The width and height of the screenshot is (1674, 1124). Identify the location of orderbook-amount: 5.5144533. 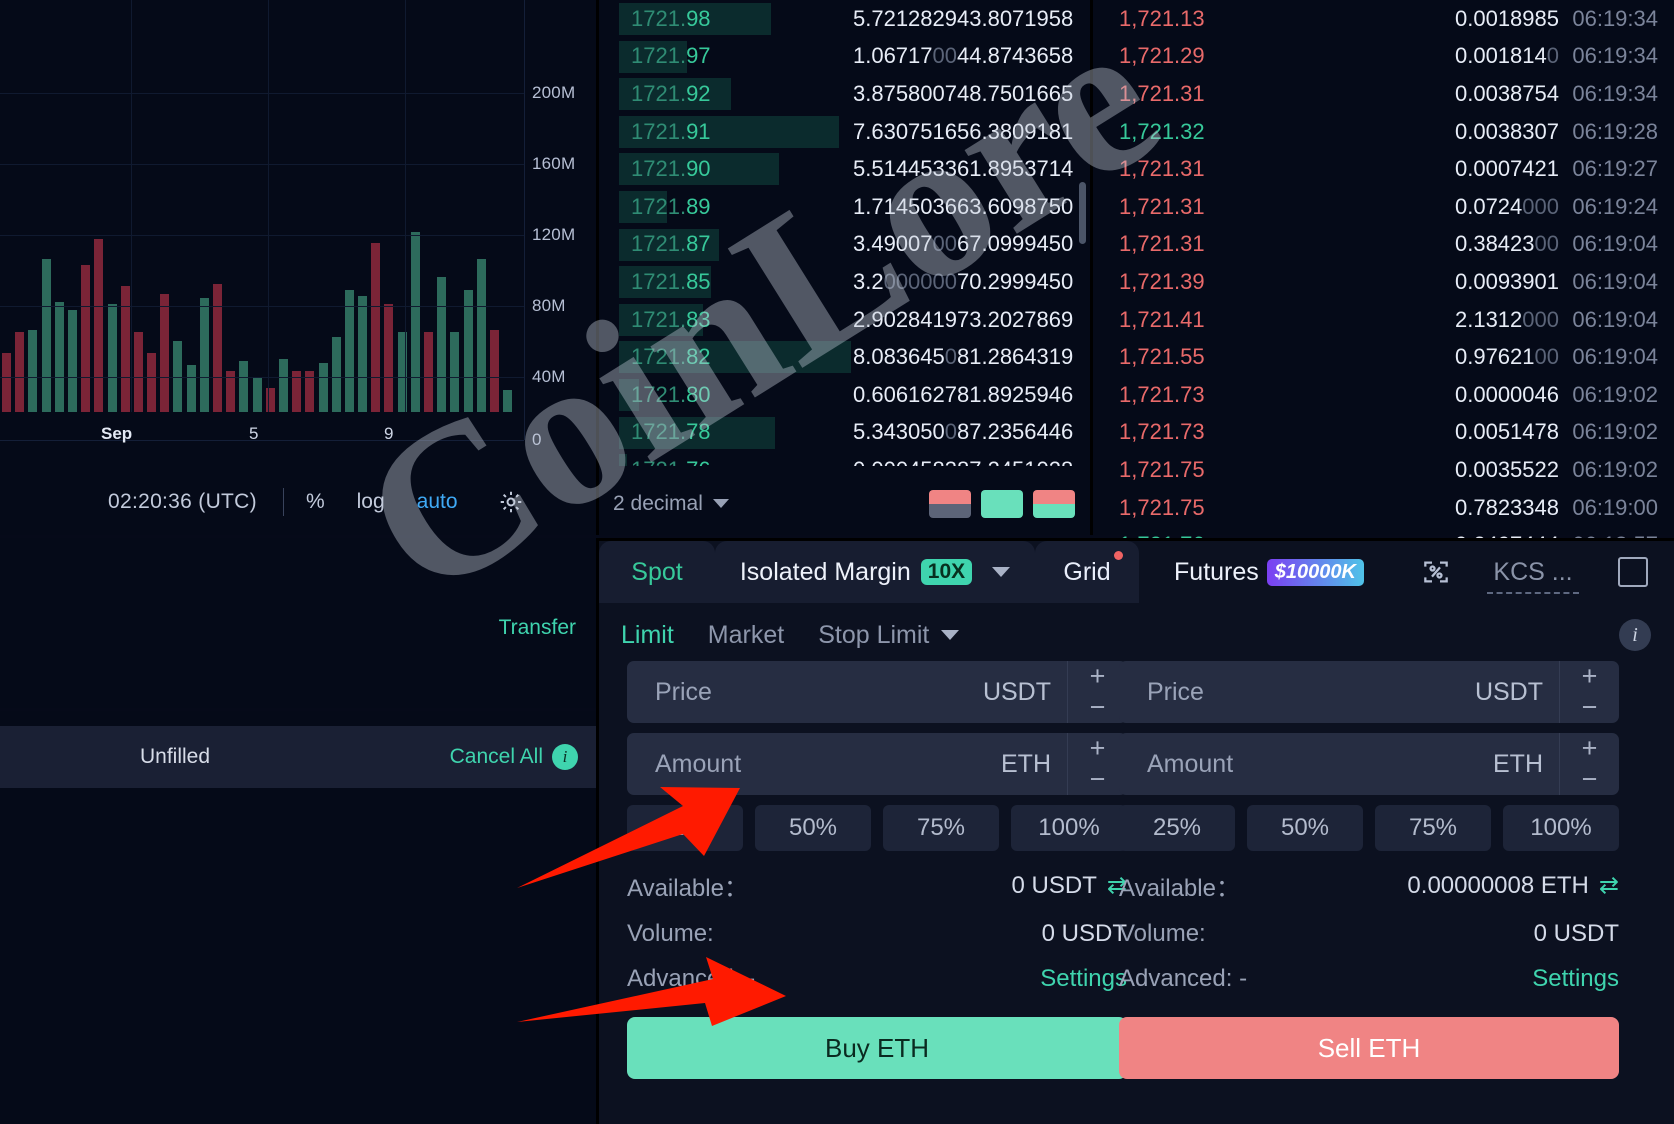
(905, 169).